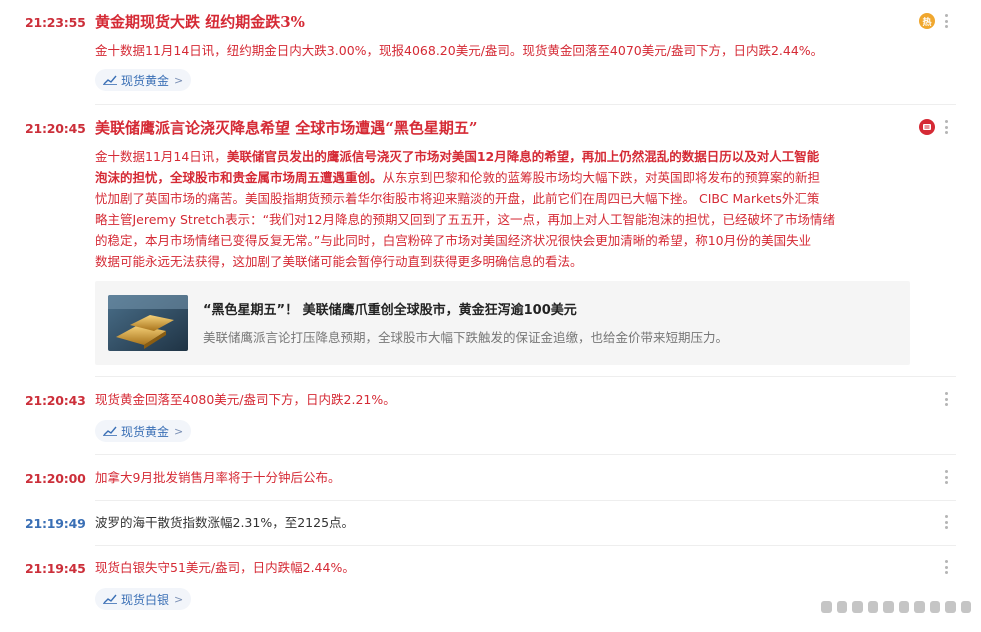 The height and width of the screenshot is (632, 981). Describe the element at coordinates (55, 400) in the screenshot. I see `news-time: 21:20:43` at that location.